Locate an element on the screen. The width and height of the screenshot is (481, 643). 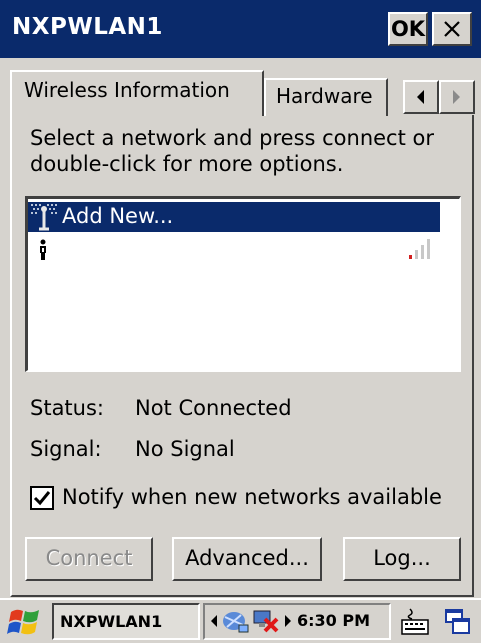
tray-right-arrow-icon is located at coordinates (288, 621).